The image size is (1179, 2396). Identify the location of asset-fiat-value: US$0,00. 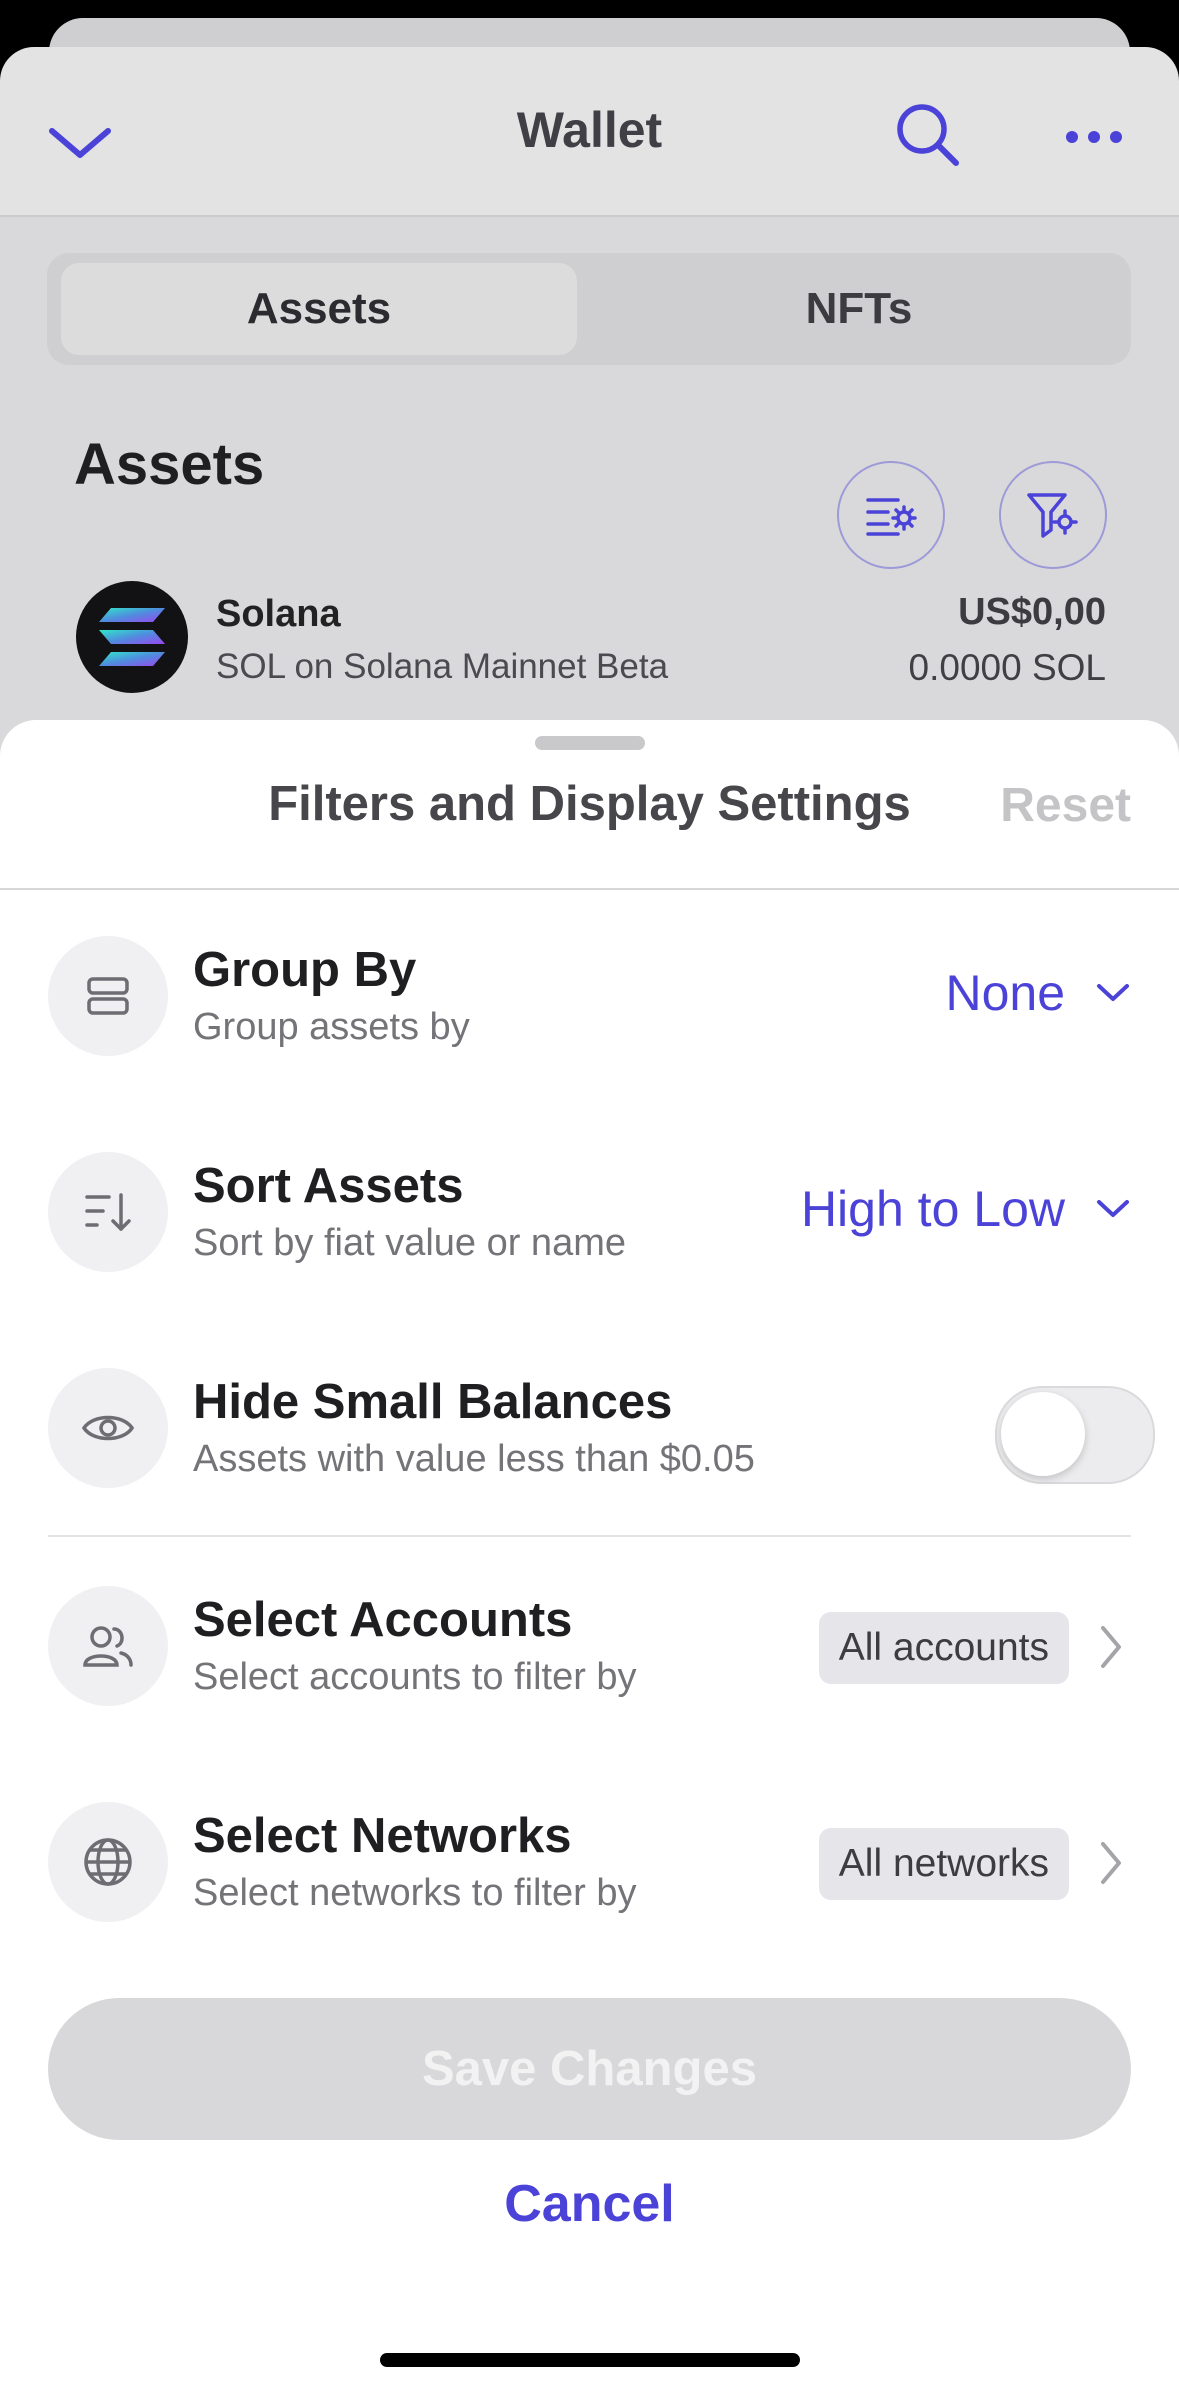
(1032, 612).